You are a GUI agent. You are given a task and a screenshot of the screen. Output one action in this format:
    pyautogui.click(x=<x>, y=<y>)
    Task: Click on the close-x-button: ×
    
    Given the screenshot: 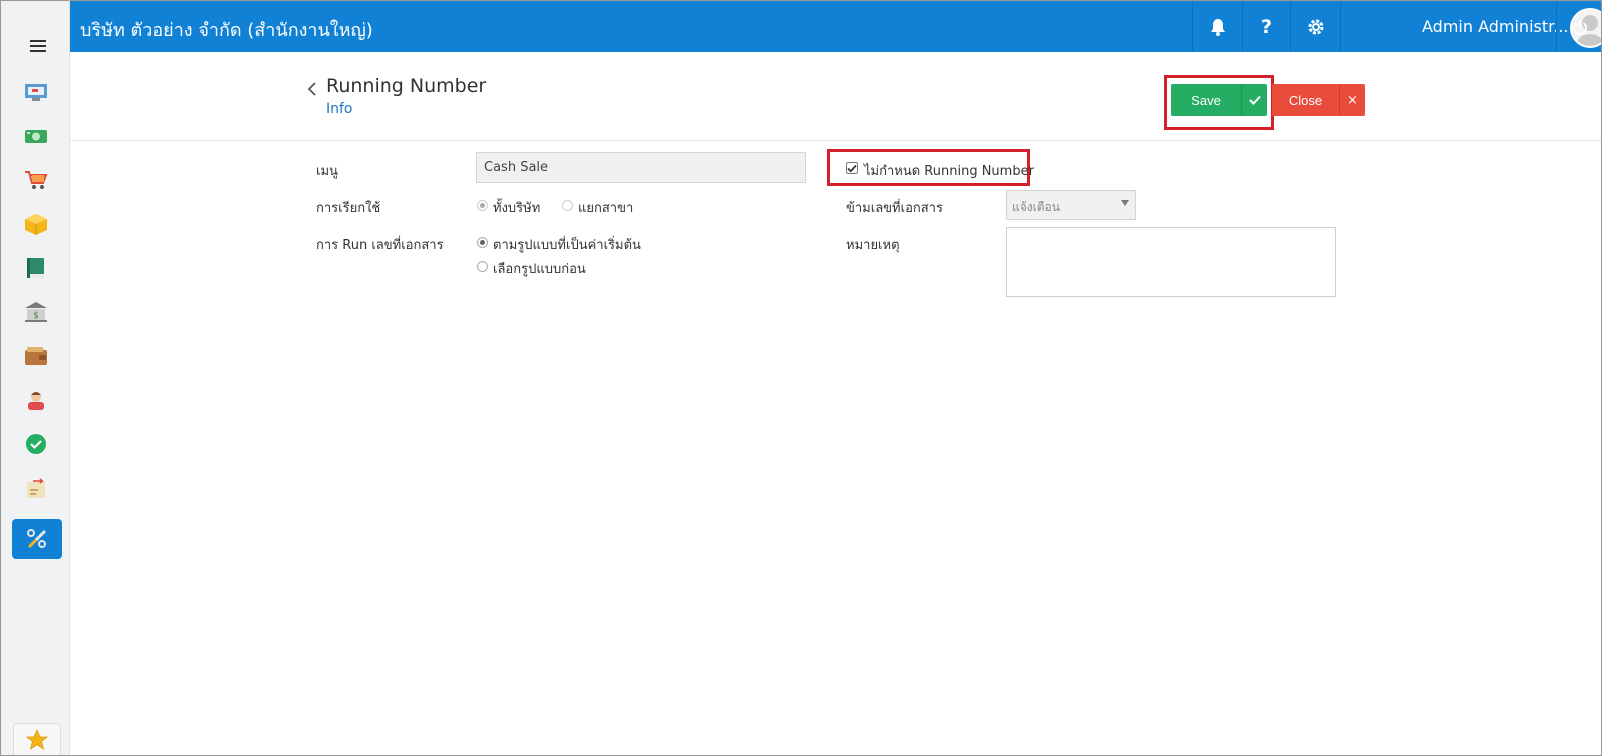 What is the action you would take?
    pyautogui.click(x=1352, y=100)
    